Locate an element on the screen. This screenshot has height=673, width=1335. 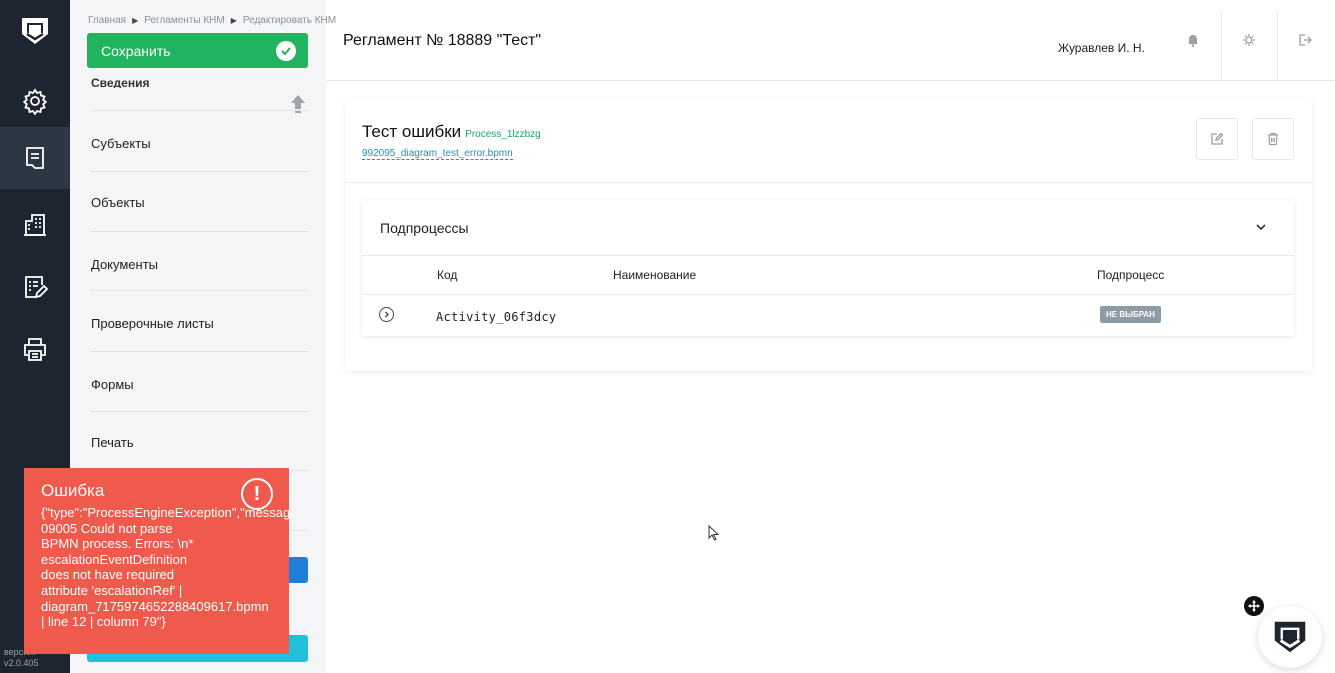
sidebar-item-info: Сведения is located at coordinates (120, 82).